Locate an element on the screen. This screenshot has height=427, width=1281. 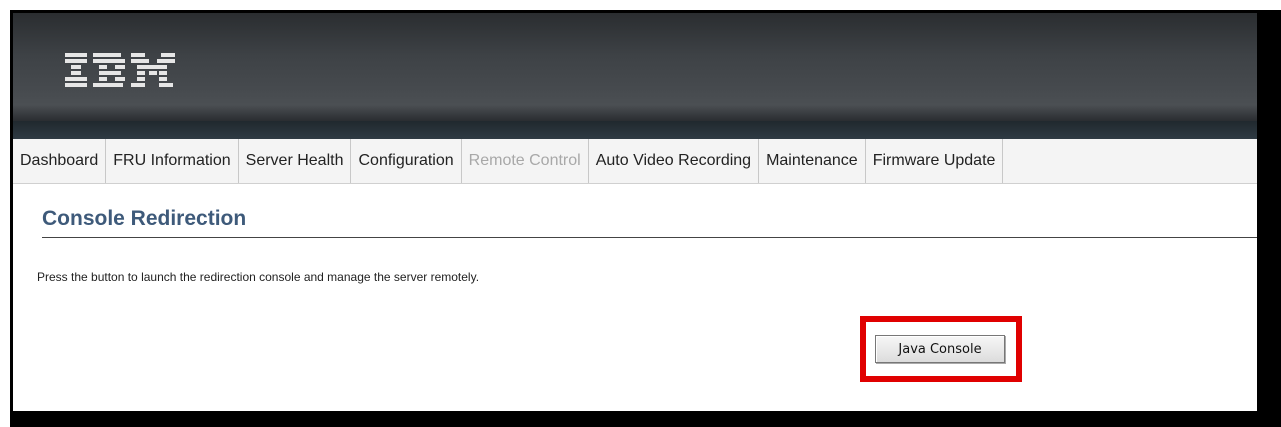
ibm-logo is located at coordinates (120, 70).